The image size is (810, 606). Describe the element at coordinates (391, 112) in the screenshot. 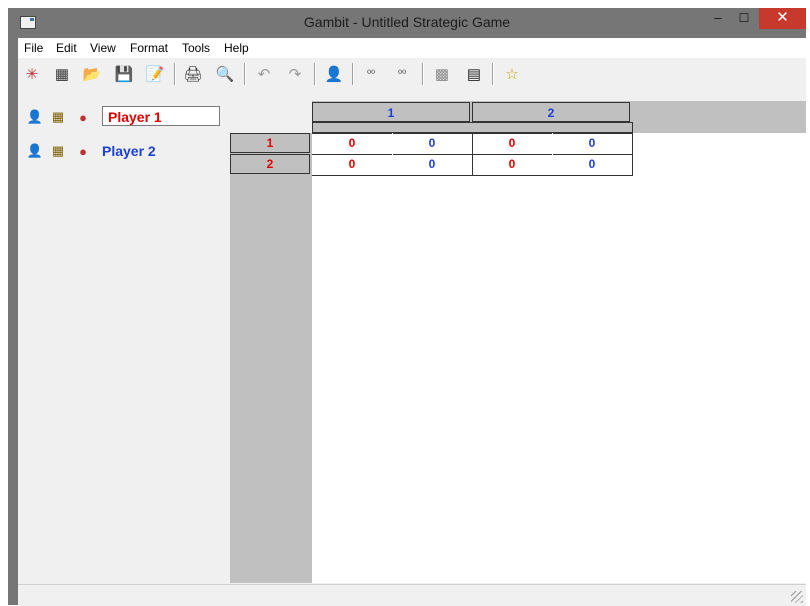

I see `column-strategy-1: 1` at that location.